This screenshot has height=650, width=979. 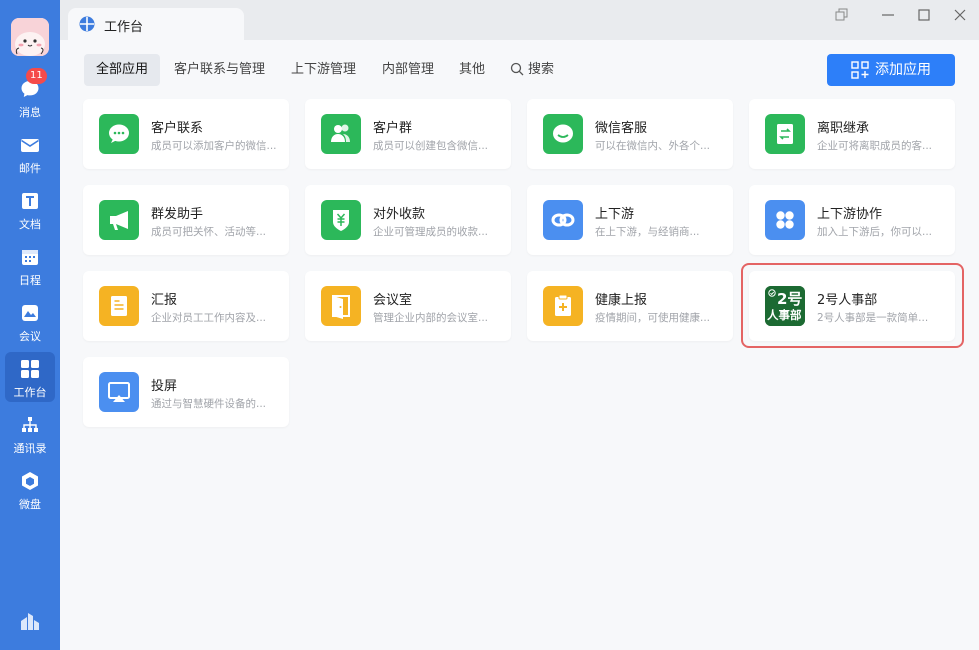 I want to click on megaphone-icon, so click(x=119, y=220).